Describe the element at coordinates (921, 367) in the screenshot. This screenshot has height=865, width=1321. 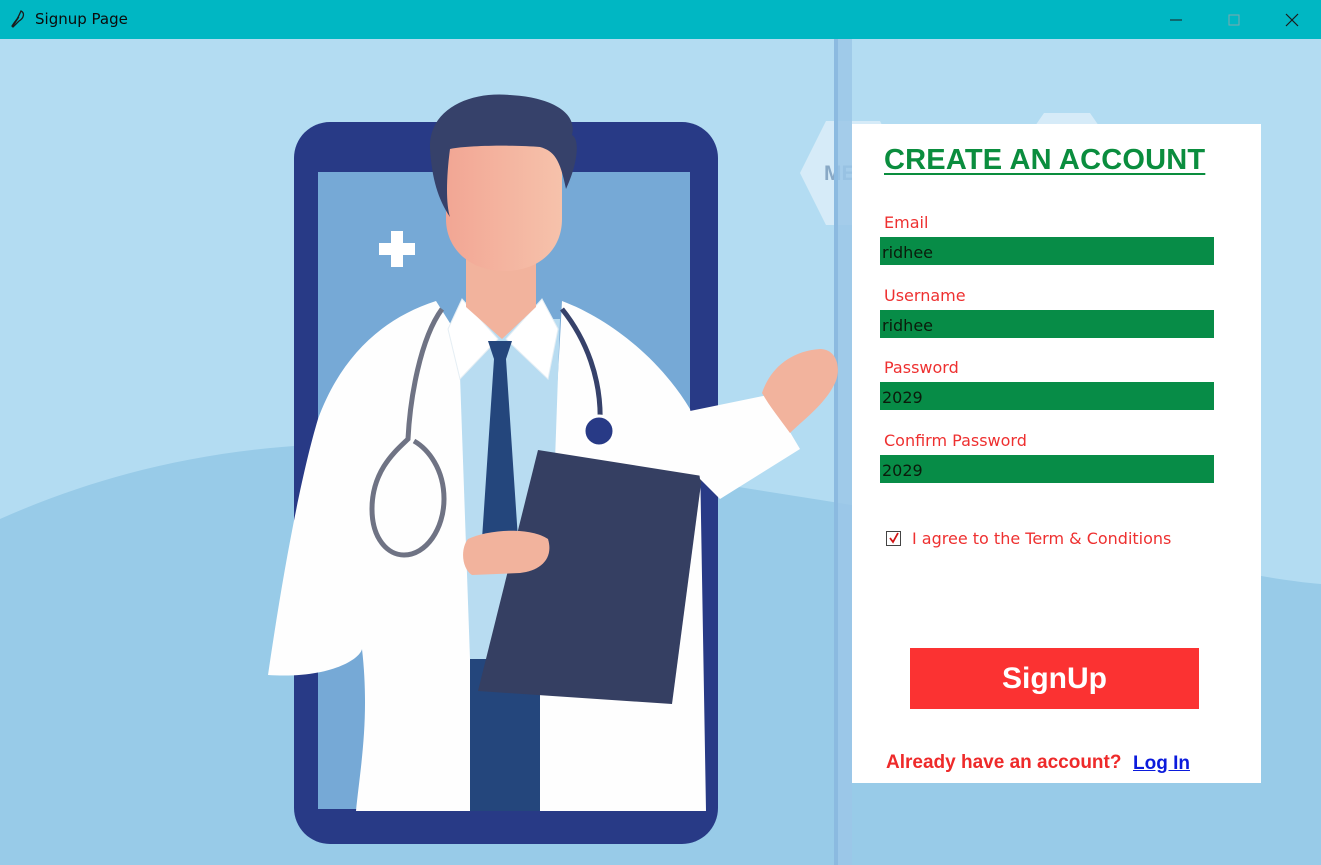
I see `password-label: Password` at that location.